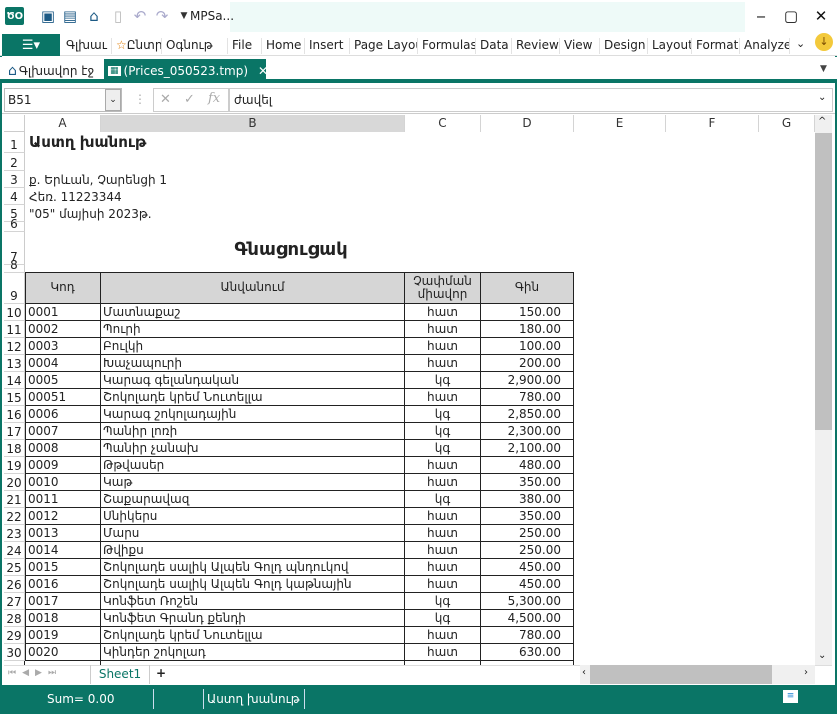 Image resolution: width=837 pixels, height=714 pixels. What do you see at coordinates (527, 465) in the screenshot?
I see `table-cell: 480.00` at bounding box center [527, 465].